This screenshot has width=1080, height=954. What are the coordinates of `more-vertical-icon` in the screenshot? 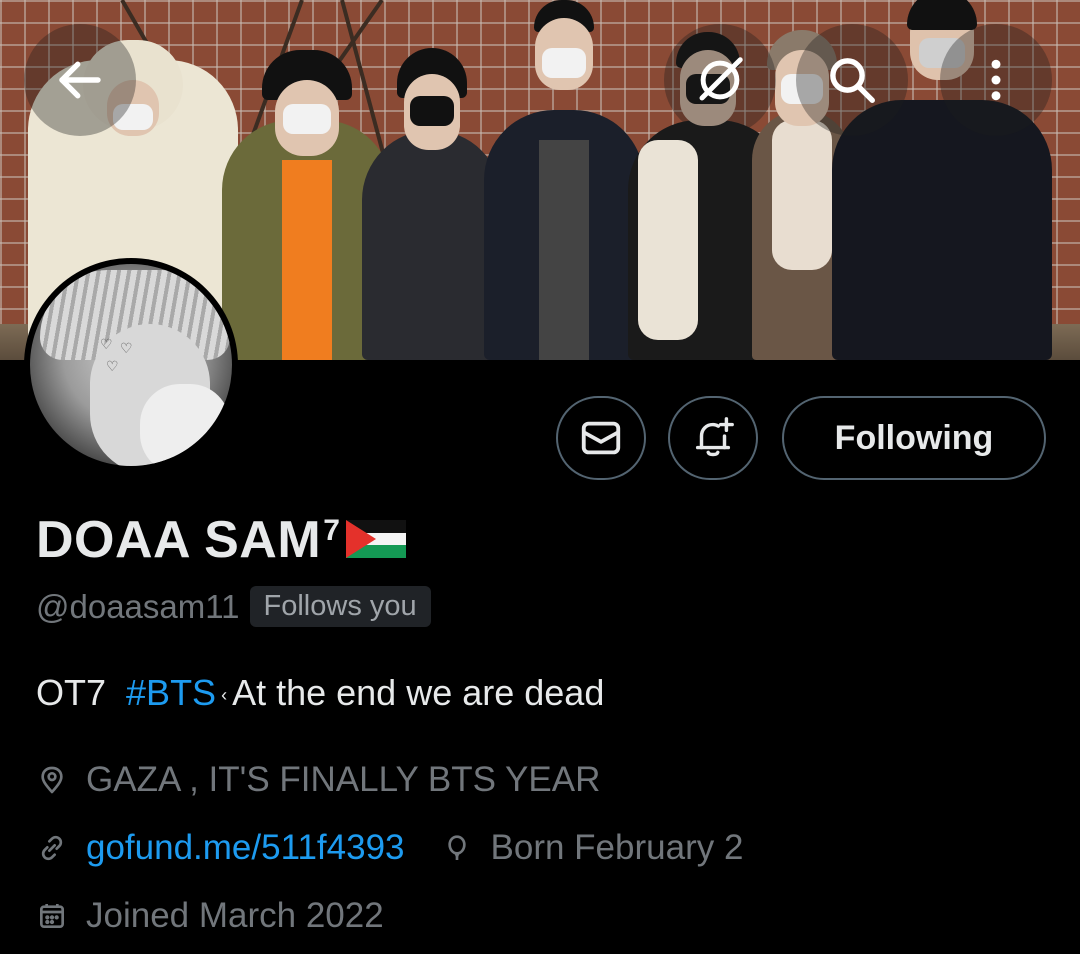 It's located at (996, 80).